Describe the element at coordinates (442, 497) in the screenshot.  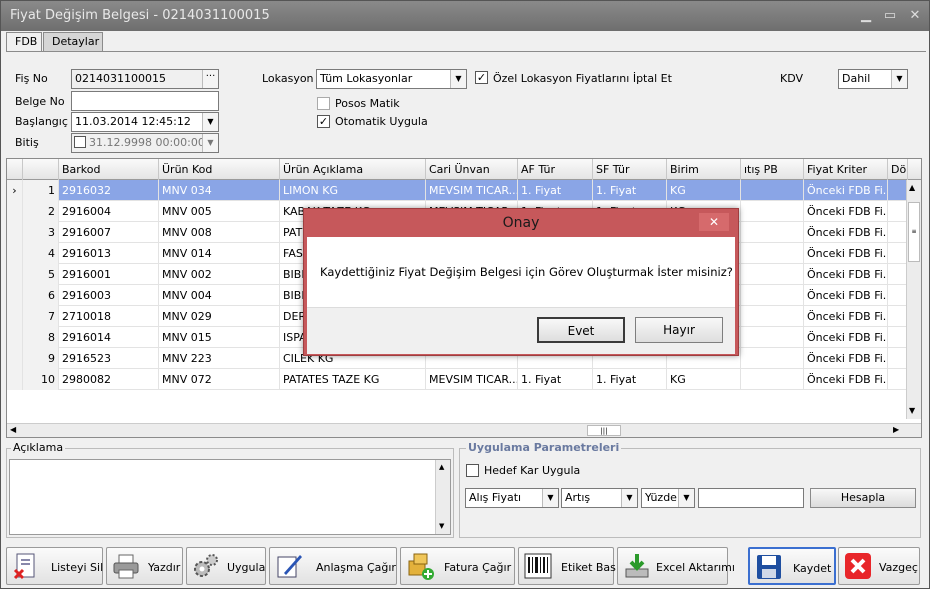
I see `aciklama-scrollbar: ▲ ▼` at that location.